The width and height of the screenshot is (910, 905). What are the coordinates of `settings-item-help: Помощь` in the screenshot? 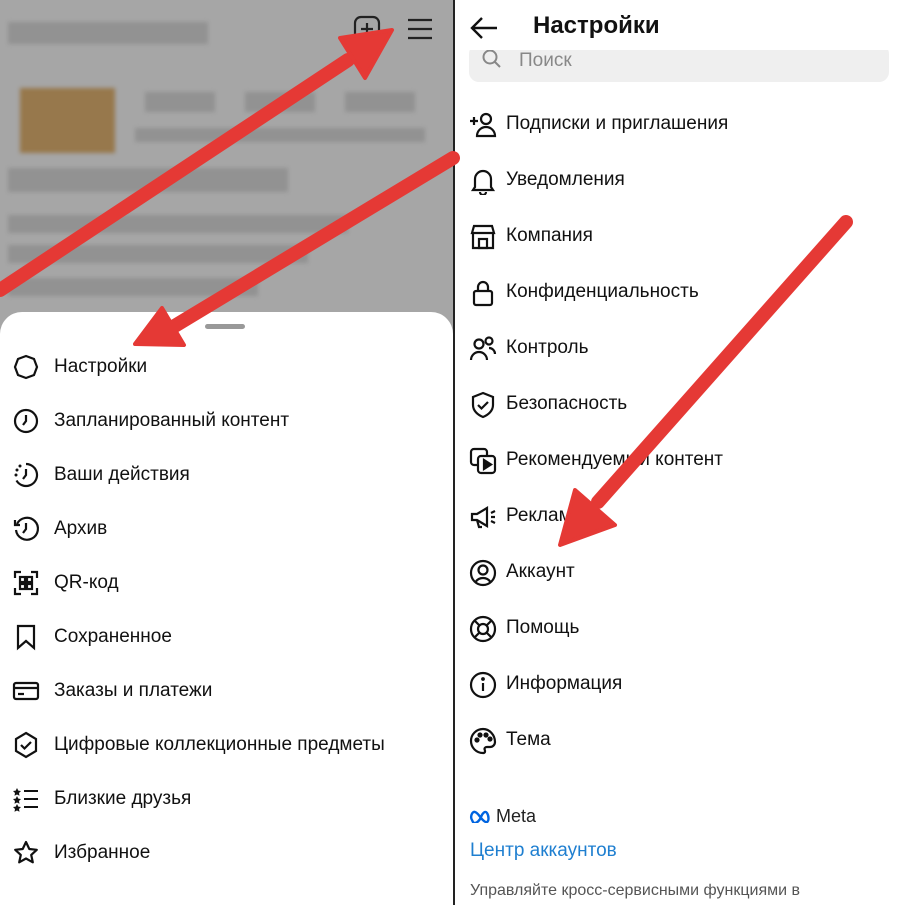 It's located at (682, 629).